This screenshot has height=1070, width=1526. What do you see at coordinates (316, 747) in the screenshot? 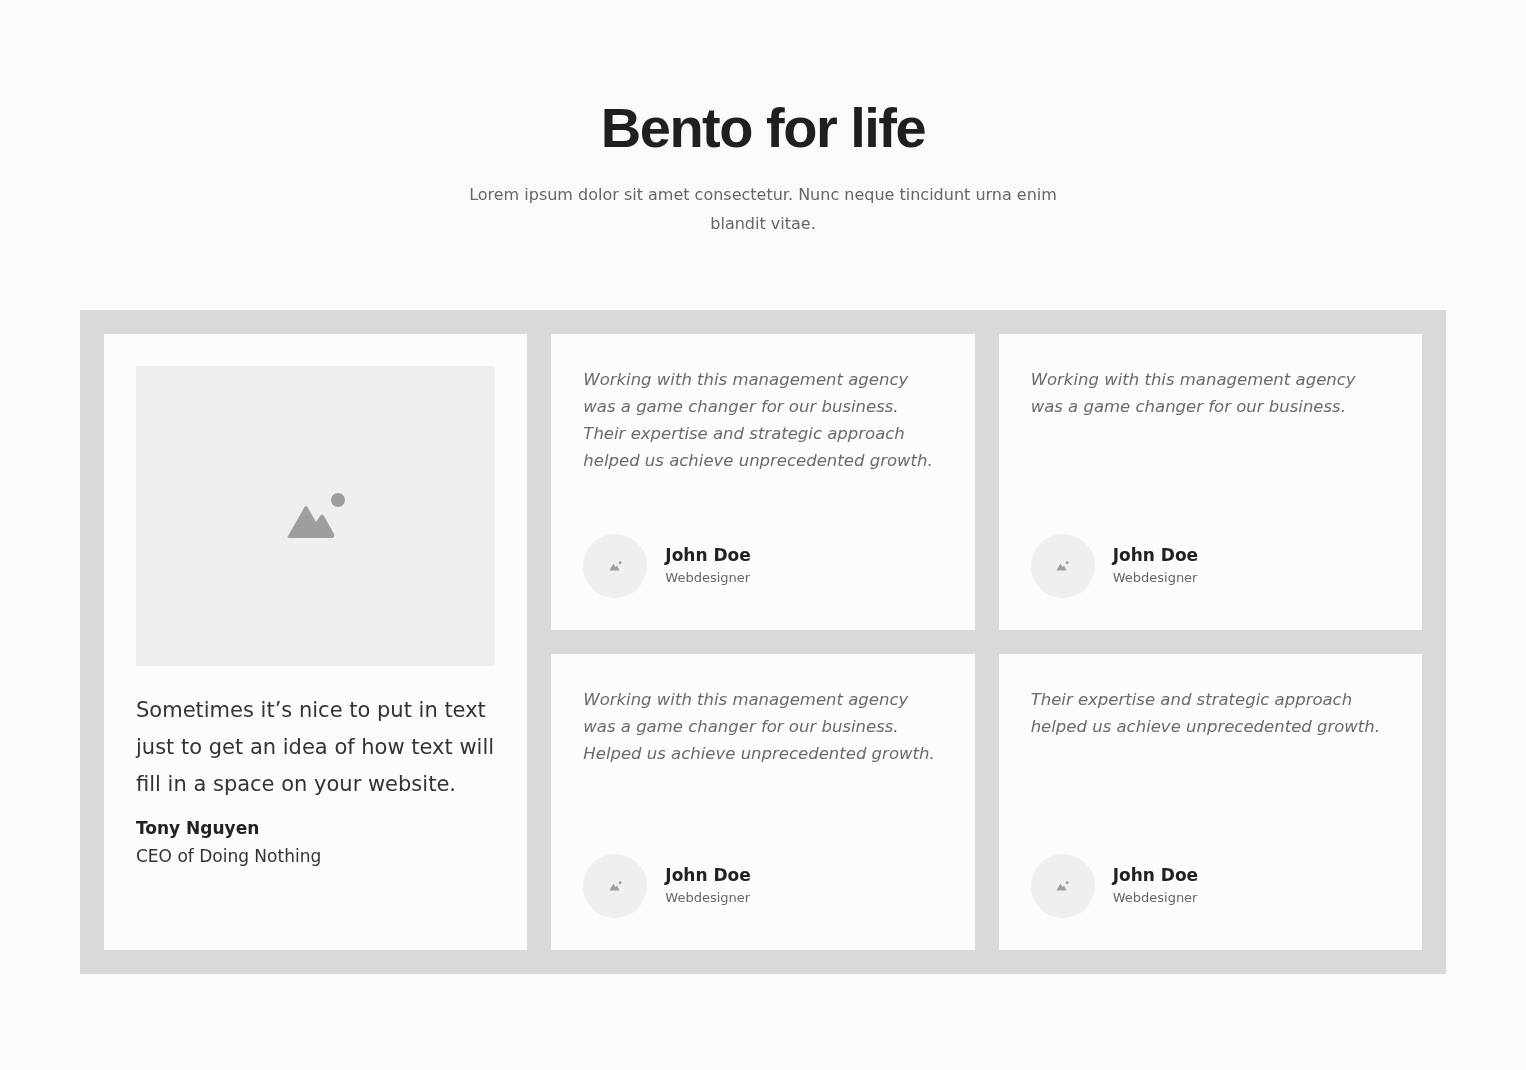
I see `quote-text: Sometimes it’s nice to put in text just to get an idea of how text will fill in a space on your website.` at bounding box center [316, 747].